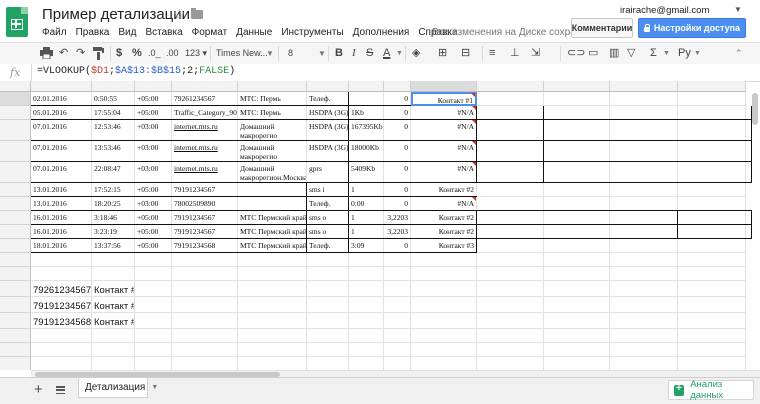  Describe the element at coordinates (113, 321) in the screenshot. I see `lookup-cell: Контакт #3` at that location.